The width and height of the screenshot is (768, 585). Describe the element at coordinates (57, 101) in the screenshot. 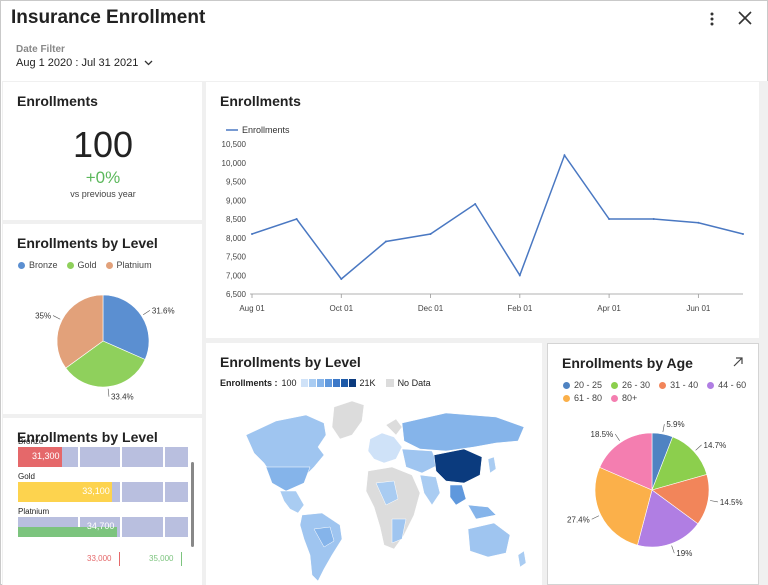

I see `kpi-title: Enrollments` at that location.